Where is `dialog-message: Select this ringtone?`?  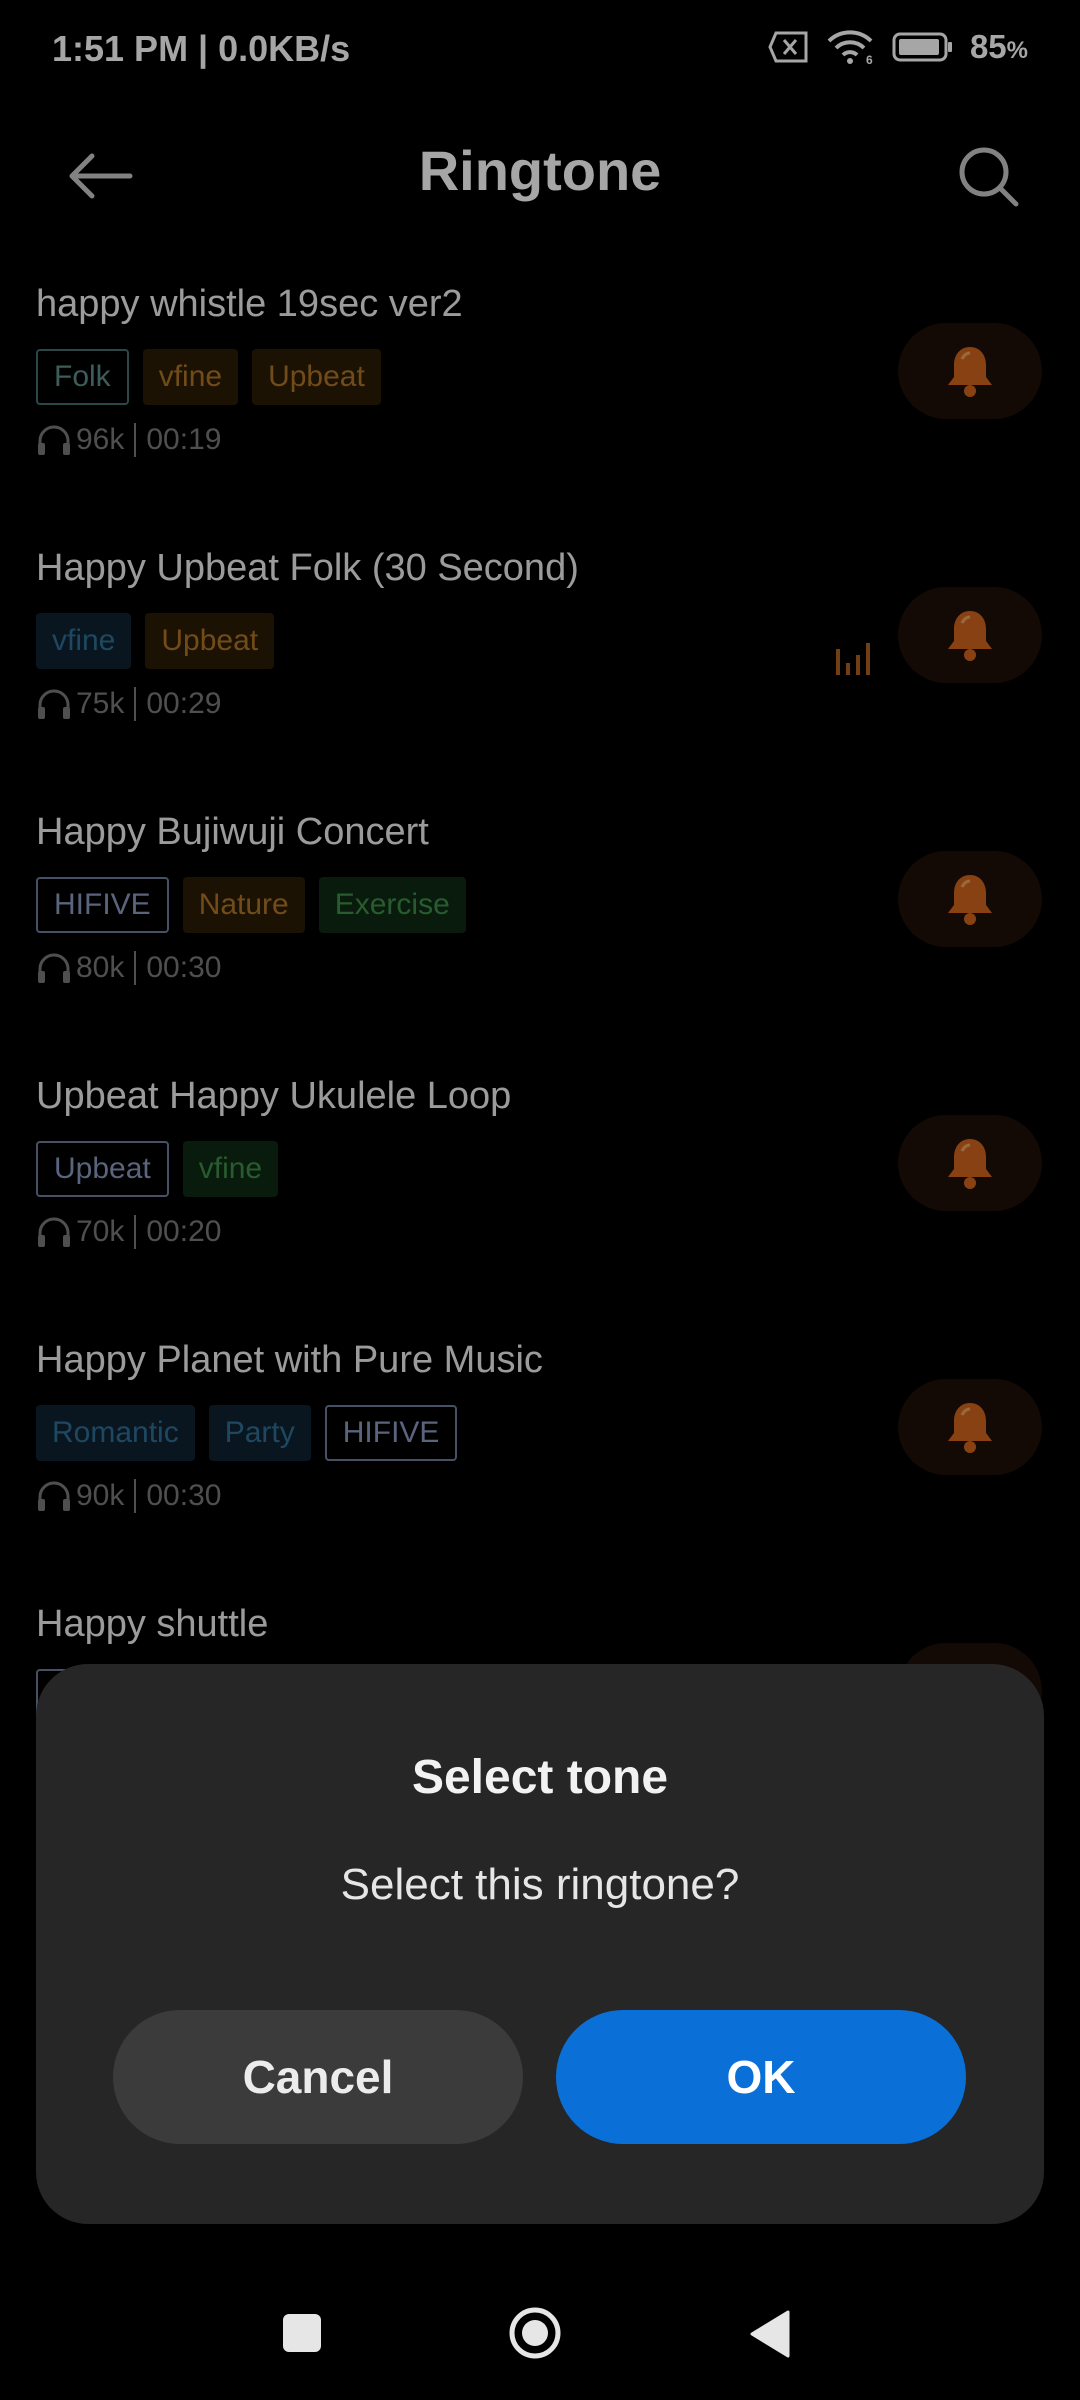
dialog-message: Select this ringtone? is located at coordinates (540, 1884).